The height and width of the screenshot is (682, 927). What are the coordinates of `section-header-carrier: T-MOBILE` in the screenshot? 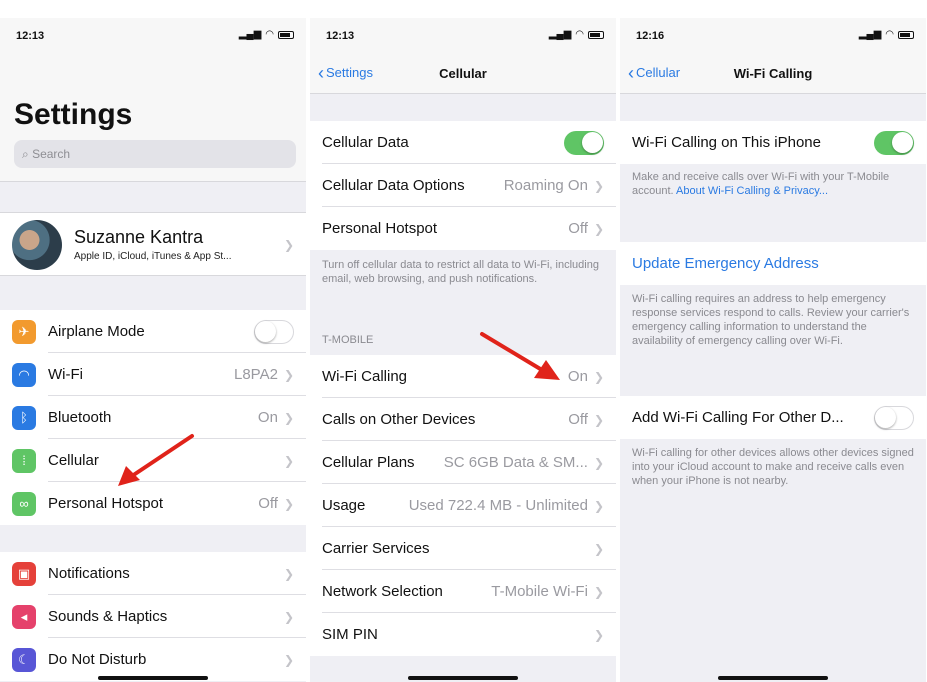 It's located at (348, 340).